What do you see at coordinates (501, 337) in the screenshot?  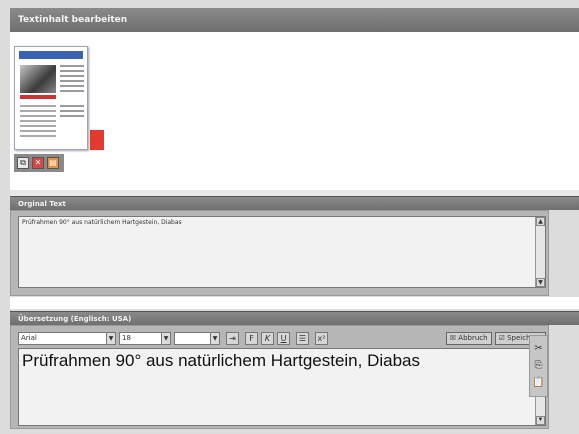 I see `checkmark-icon: ☑` at bounding box center [501, 337].